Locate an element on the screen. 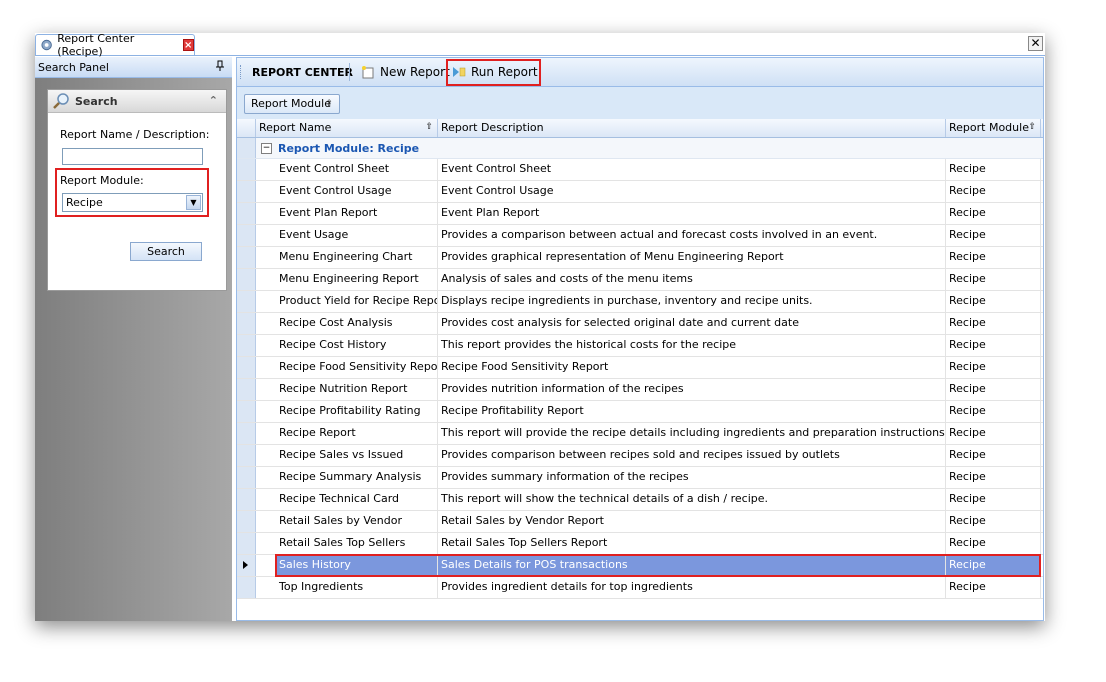 The width and height of the screenshot is (1106, 682). group-row: − Report Module: Recipe is located at coordinates (640, 148).